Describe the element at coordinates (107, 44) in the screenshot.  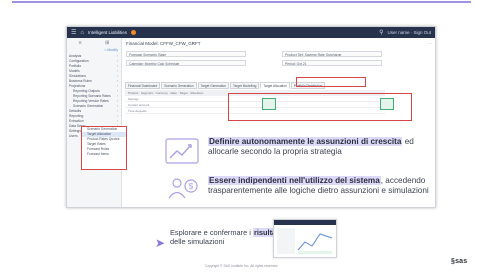
I see `nav-grid-icon: ⊞` at that location.